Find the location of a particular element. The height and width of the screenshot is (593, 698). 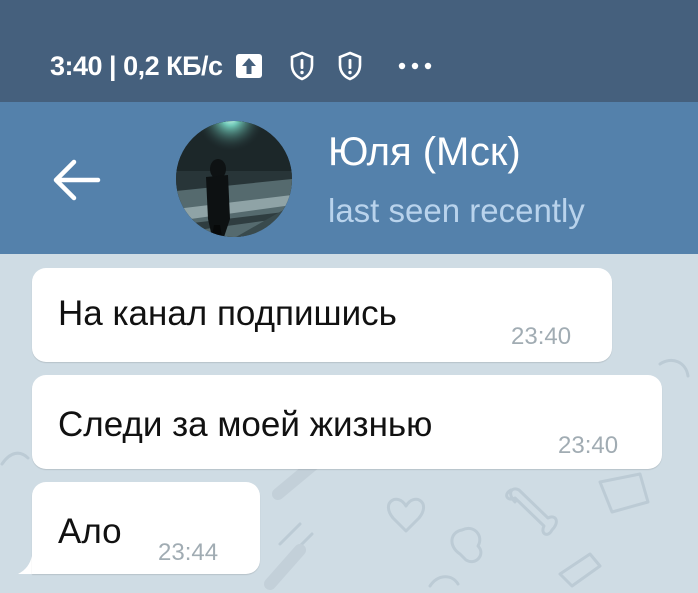

message-time: 23:44 is located at coordinates (188, 552).